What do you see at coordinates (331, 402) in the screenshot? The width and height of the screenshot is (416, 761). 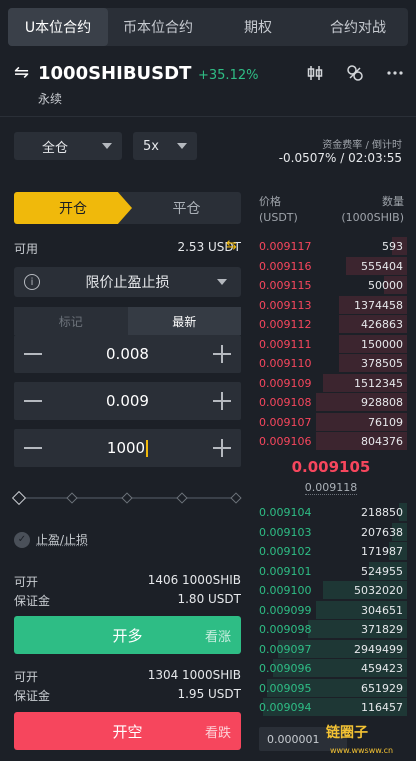 I see `ask-row: 0.009108 928808` at bounding box center [331, 402].